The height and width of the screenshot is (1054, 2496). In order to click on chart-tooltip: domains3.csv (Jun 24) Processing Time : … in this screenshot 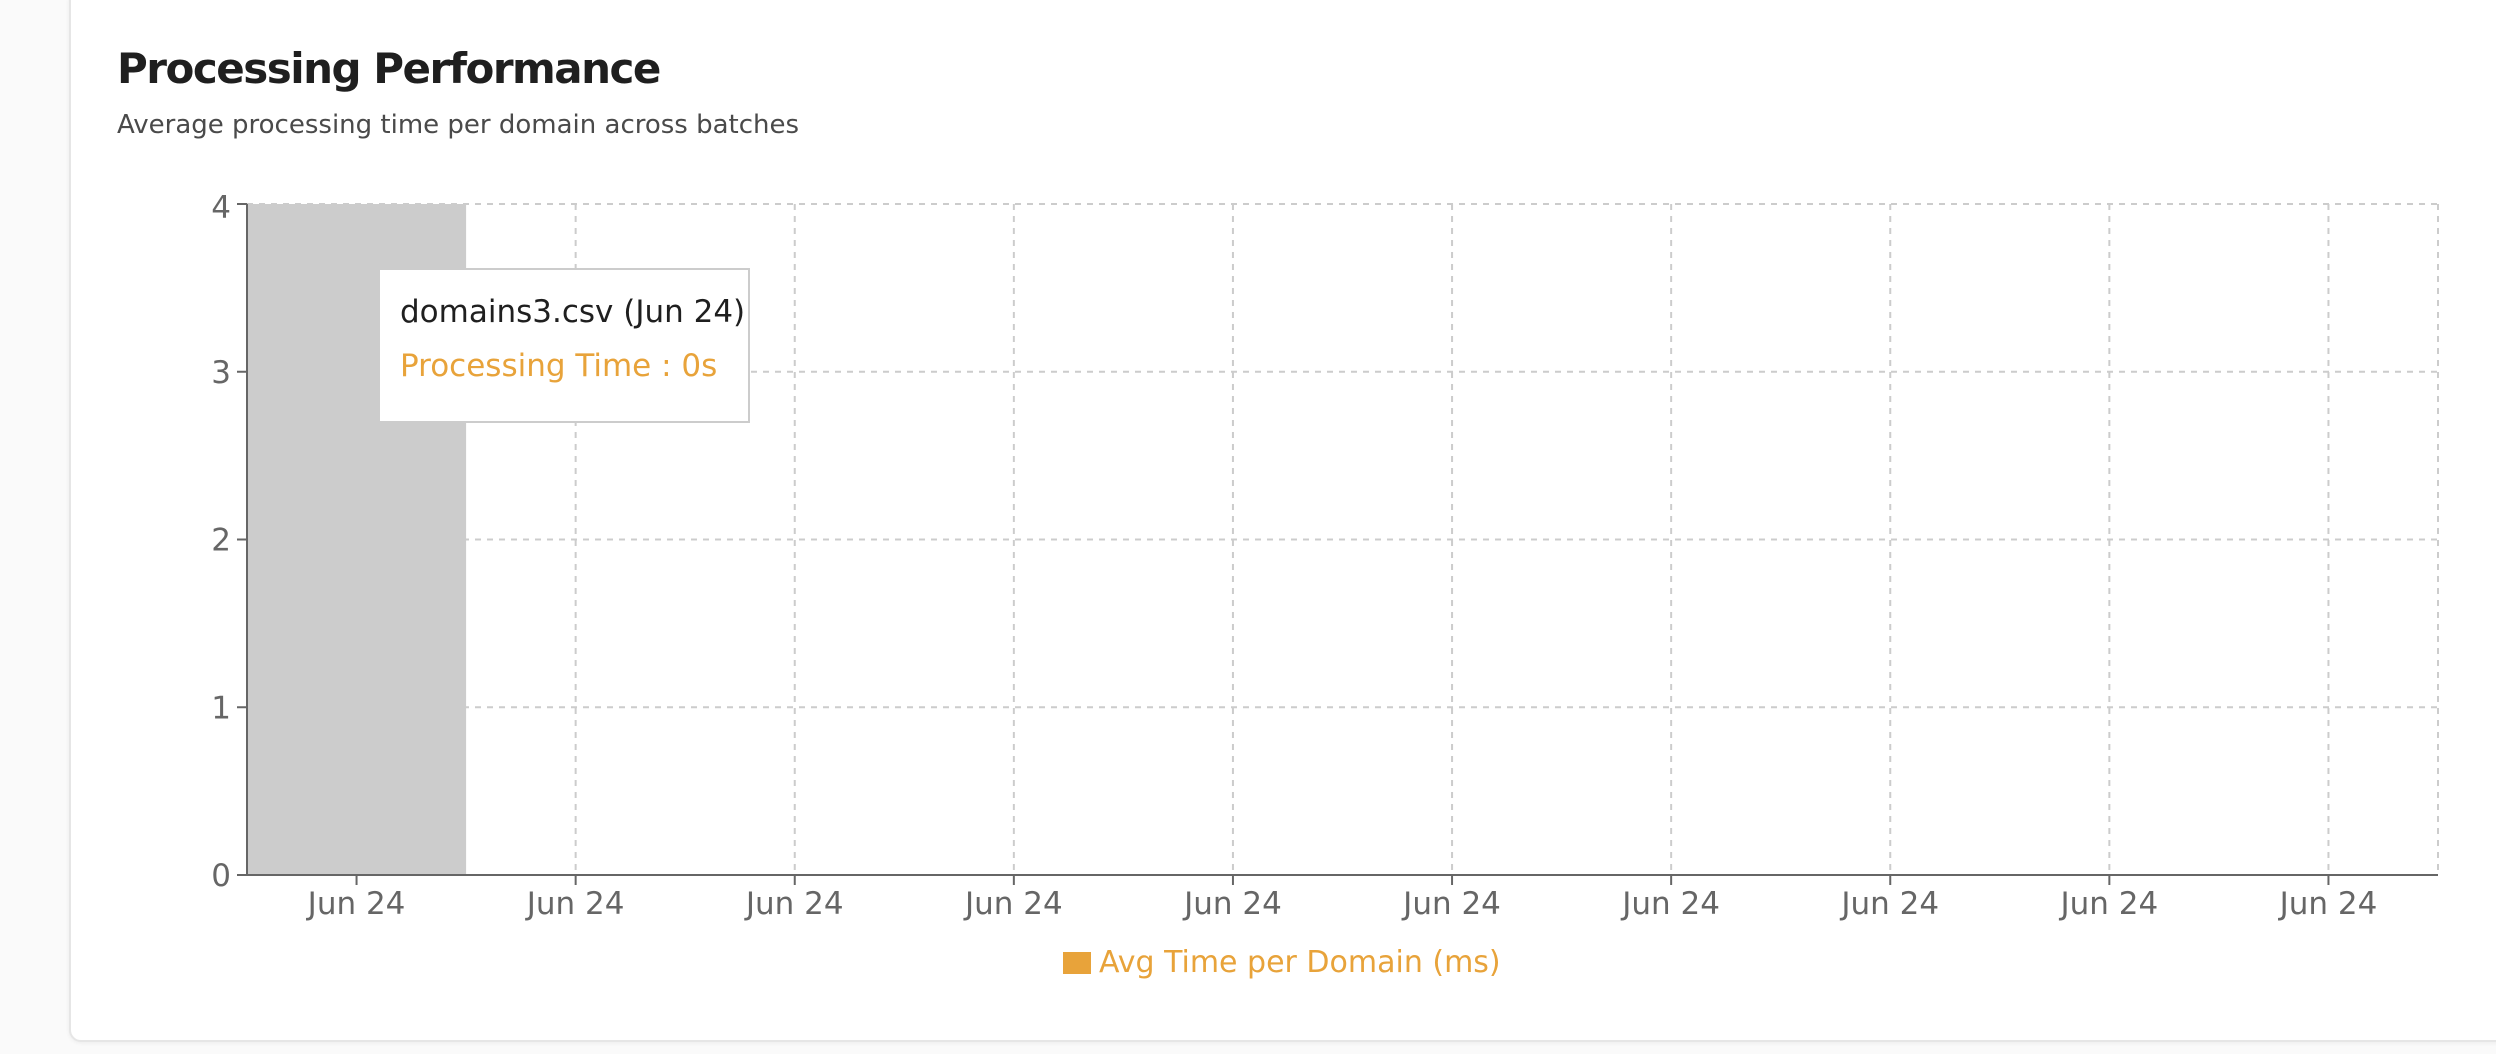, I will do `click(564, 345)`.